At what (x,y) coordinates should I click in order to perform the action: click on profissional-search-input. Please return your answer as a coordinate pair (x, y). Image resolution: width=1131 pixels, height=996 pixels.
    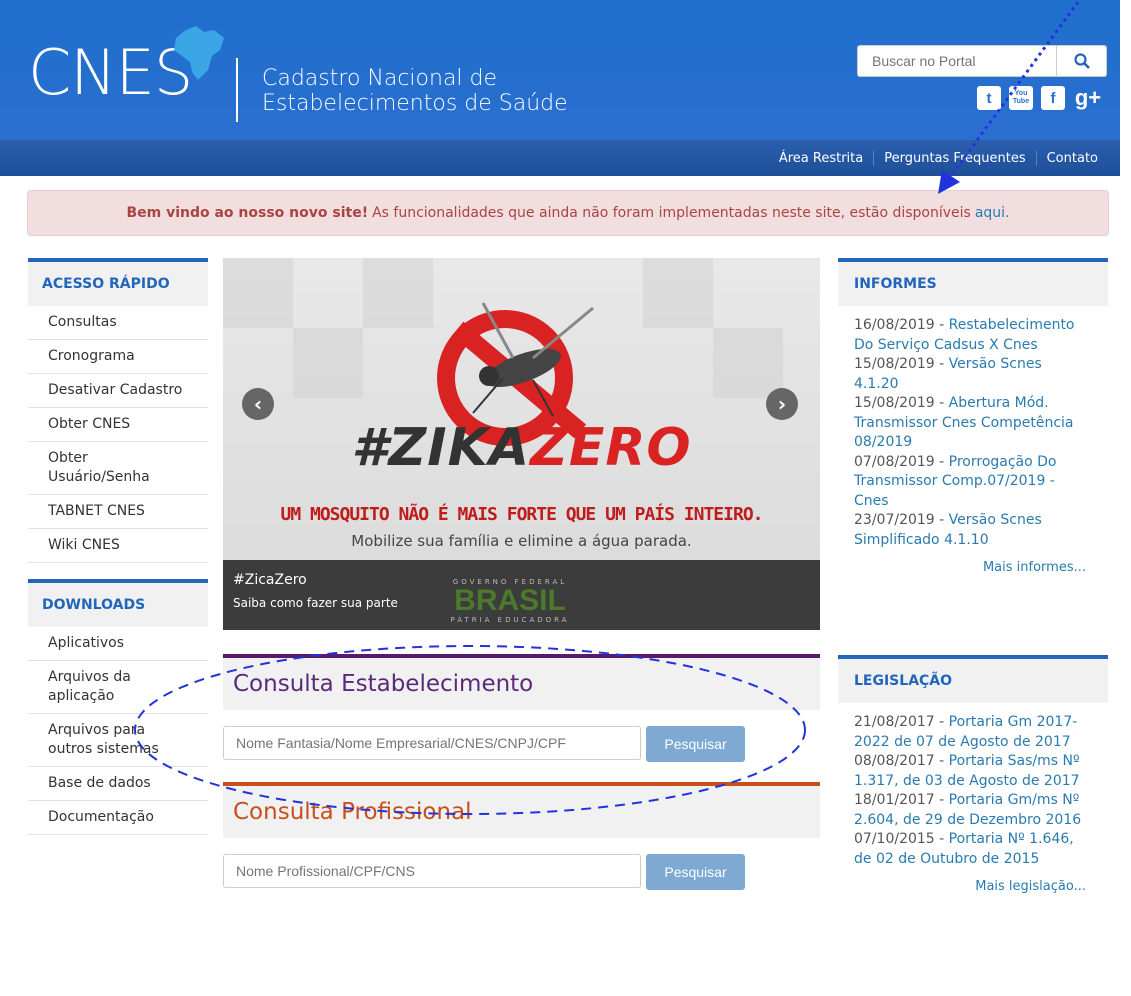
    Looking at the image, I should click on (432, 871).